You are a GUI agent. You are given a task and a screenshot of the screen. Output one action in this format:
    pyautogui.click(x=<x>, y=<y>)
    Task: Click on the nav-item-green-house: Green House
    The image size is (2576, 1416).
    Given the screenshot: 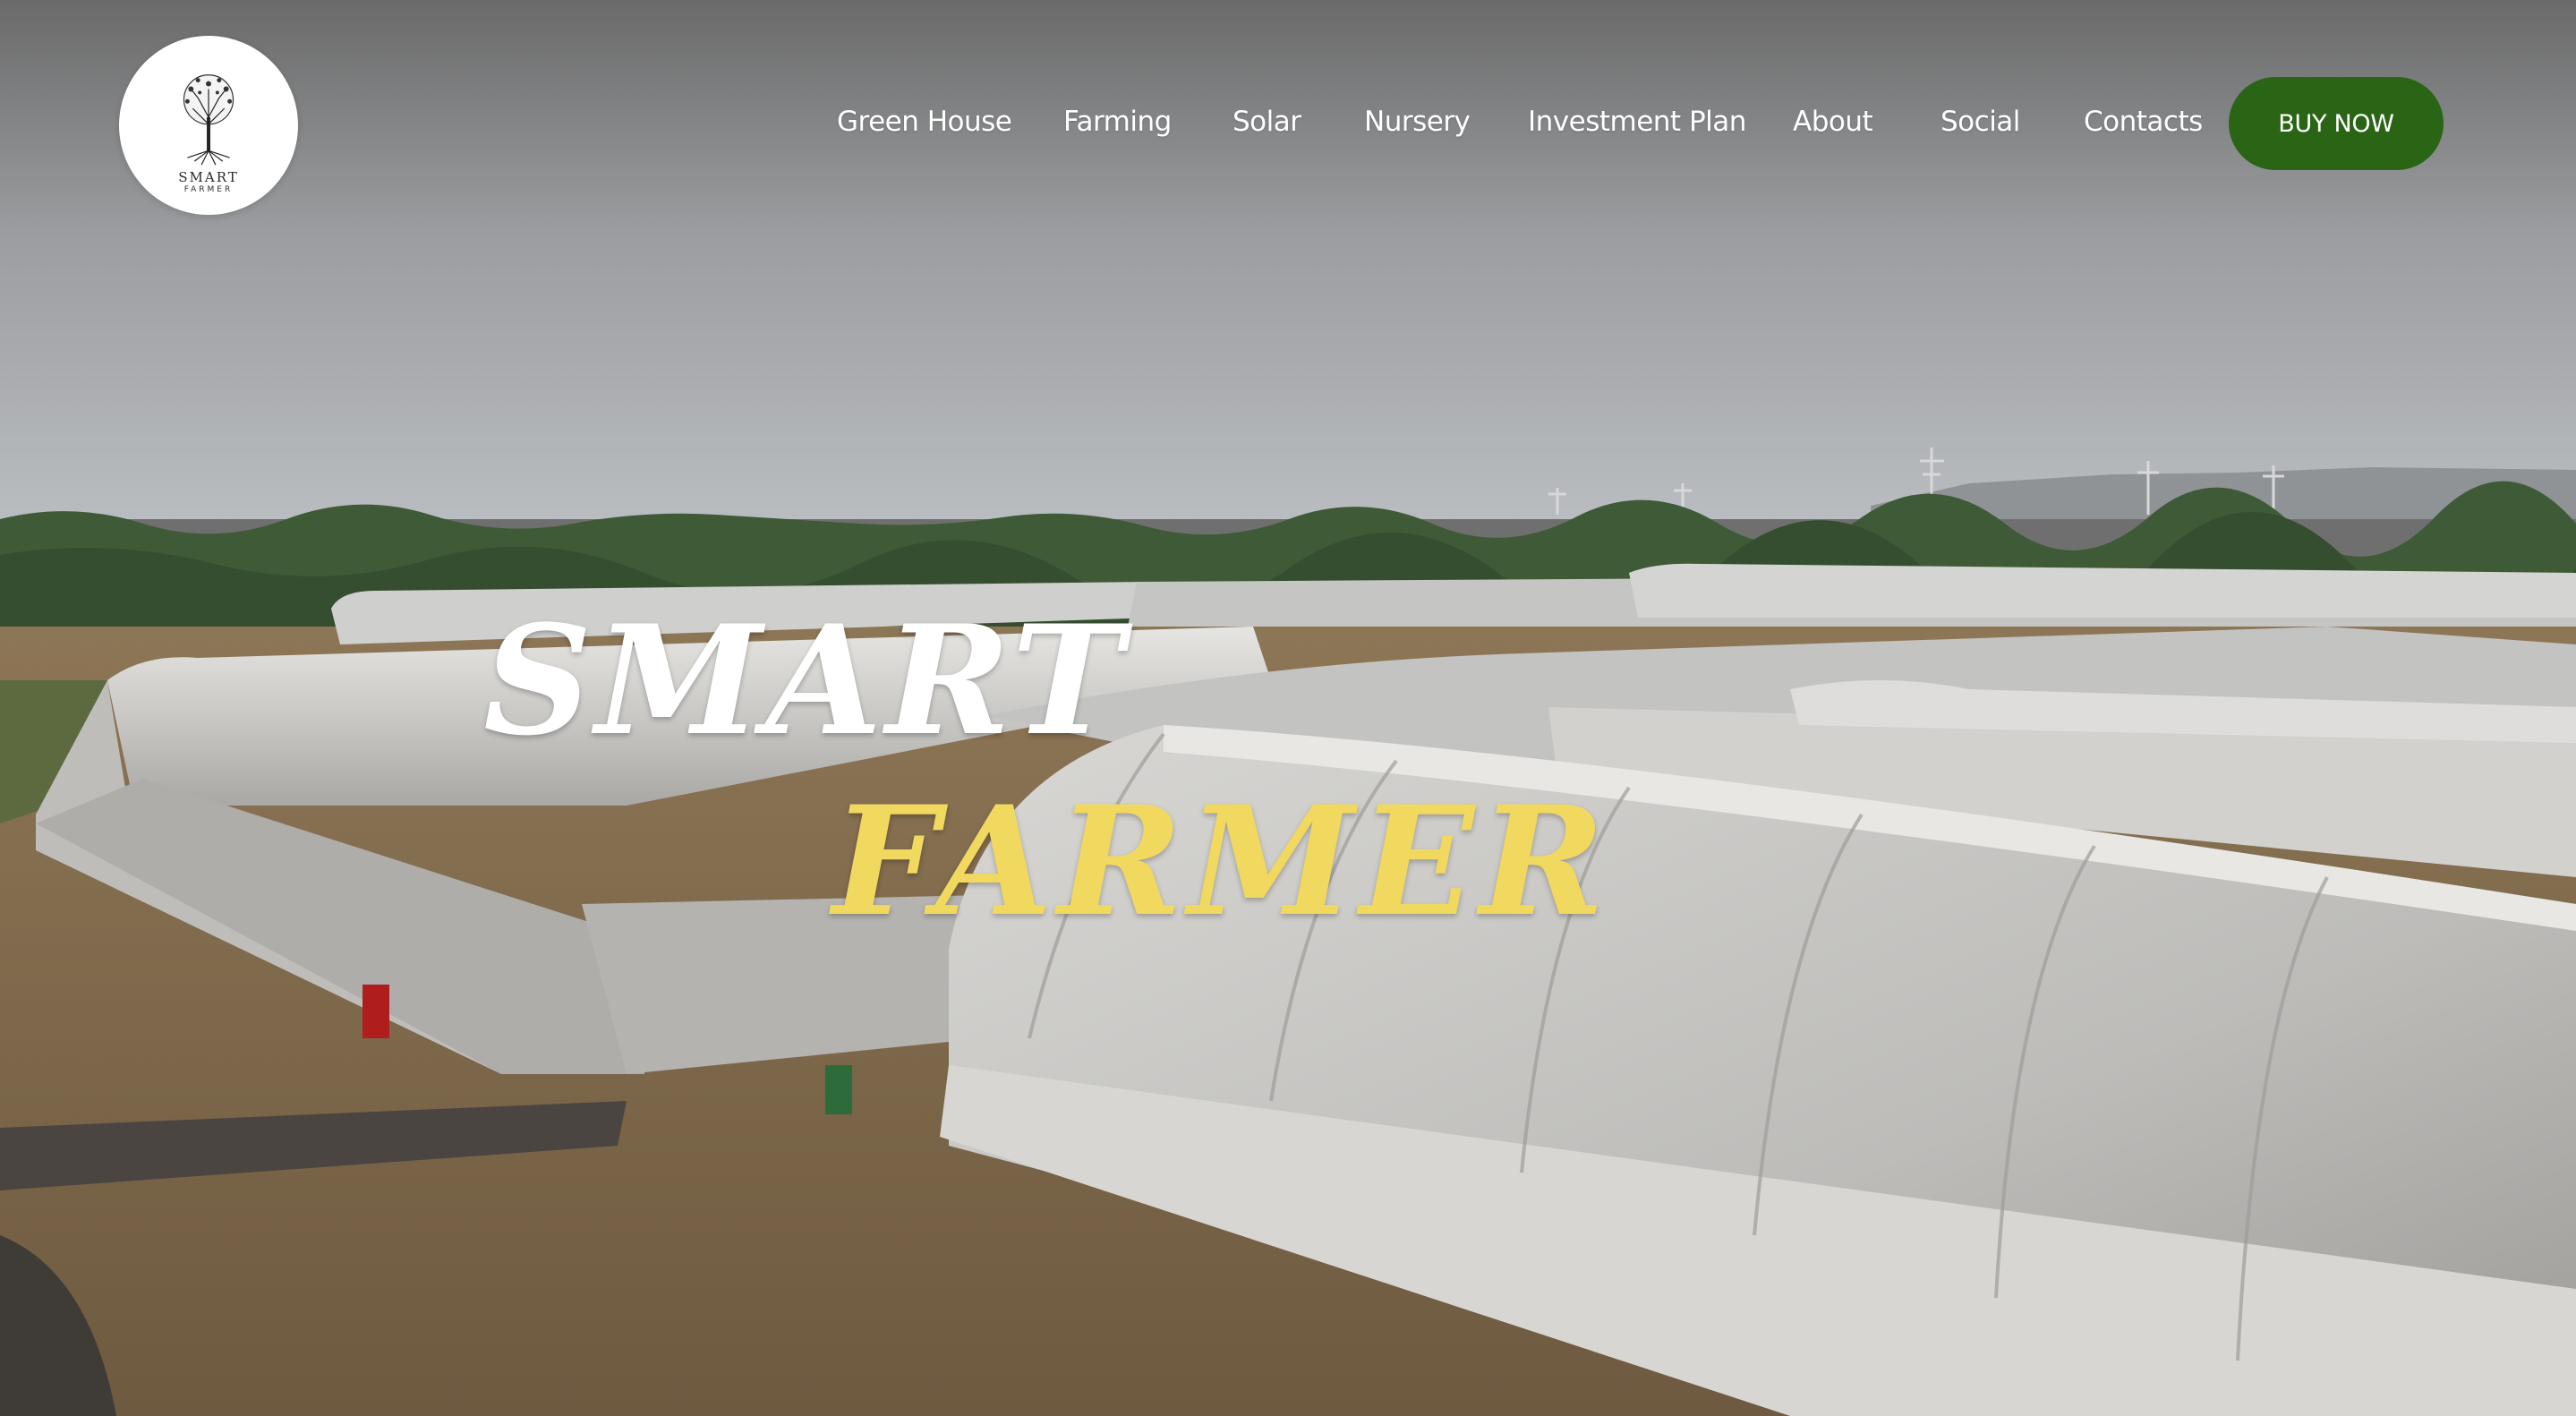 What is the action you would take?
    pyautogui.click(x=924, y=122)
    